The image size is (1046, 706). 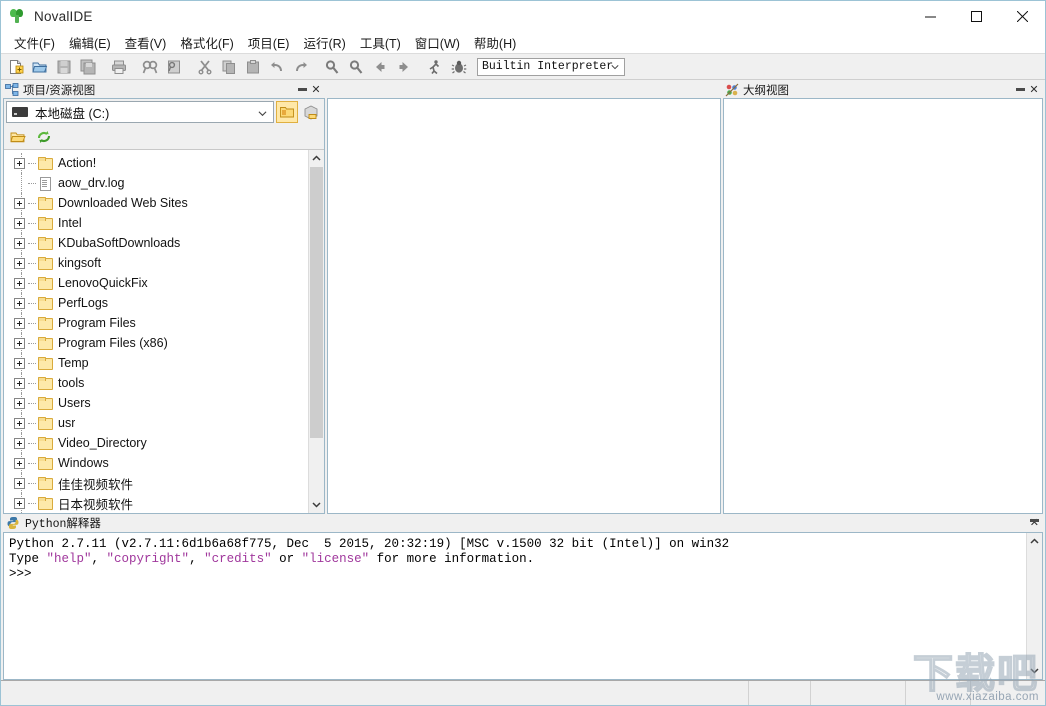 What do you see at coordinates (156, 423) in the screenshot?
I see `tree-row: usr` at bounding box center [156, 423].